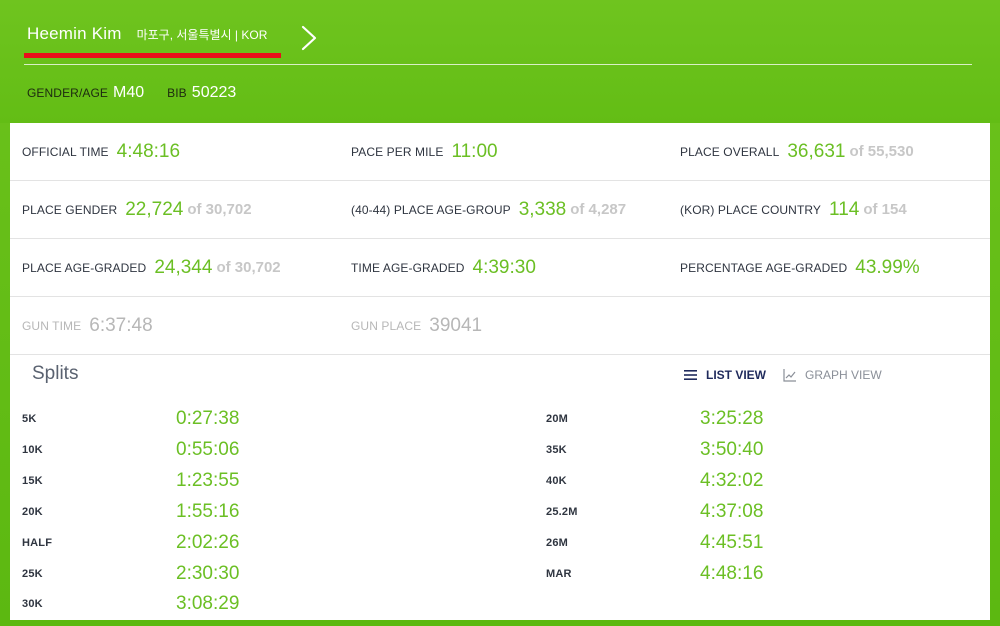 The width and height of the screenshot is (1000, 626). I want to click on split-time: 2:30:30, so click(208, 573).